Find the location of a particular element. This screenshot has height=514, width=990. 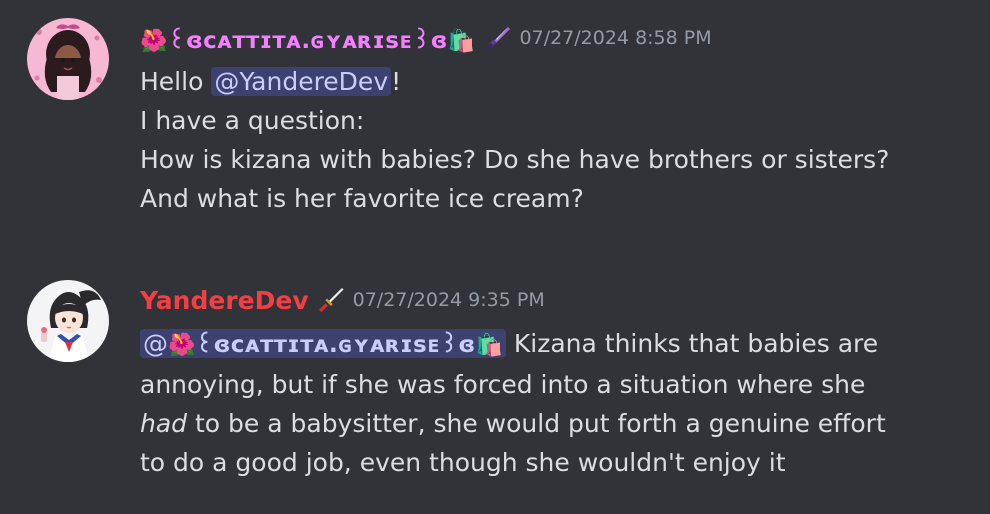

message-line-1: Hello @YandereDev! is located at coordinates (555, 81).